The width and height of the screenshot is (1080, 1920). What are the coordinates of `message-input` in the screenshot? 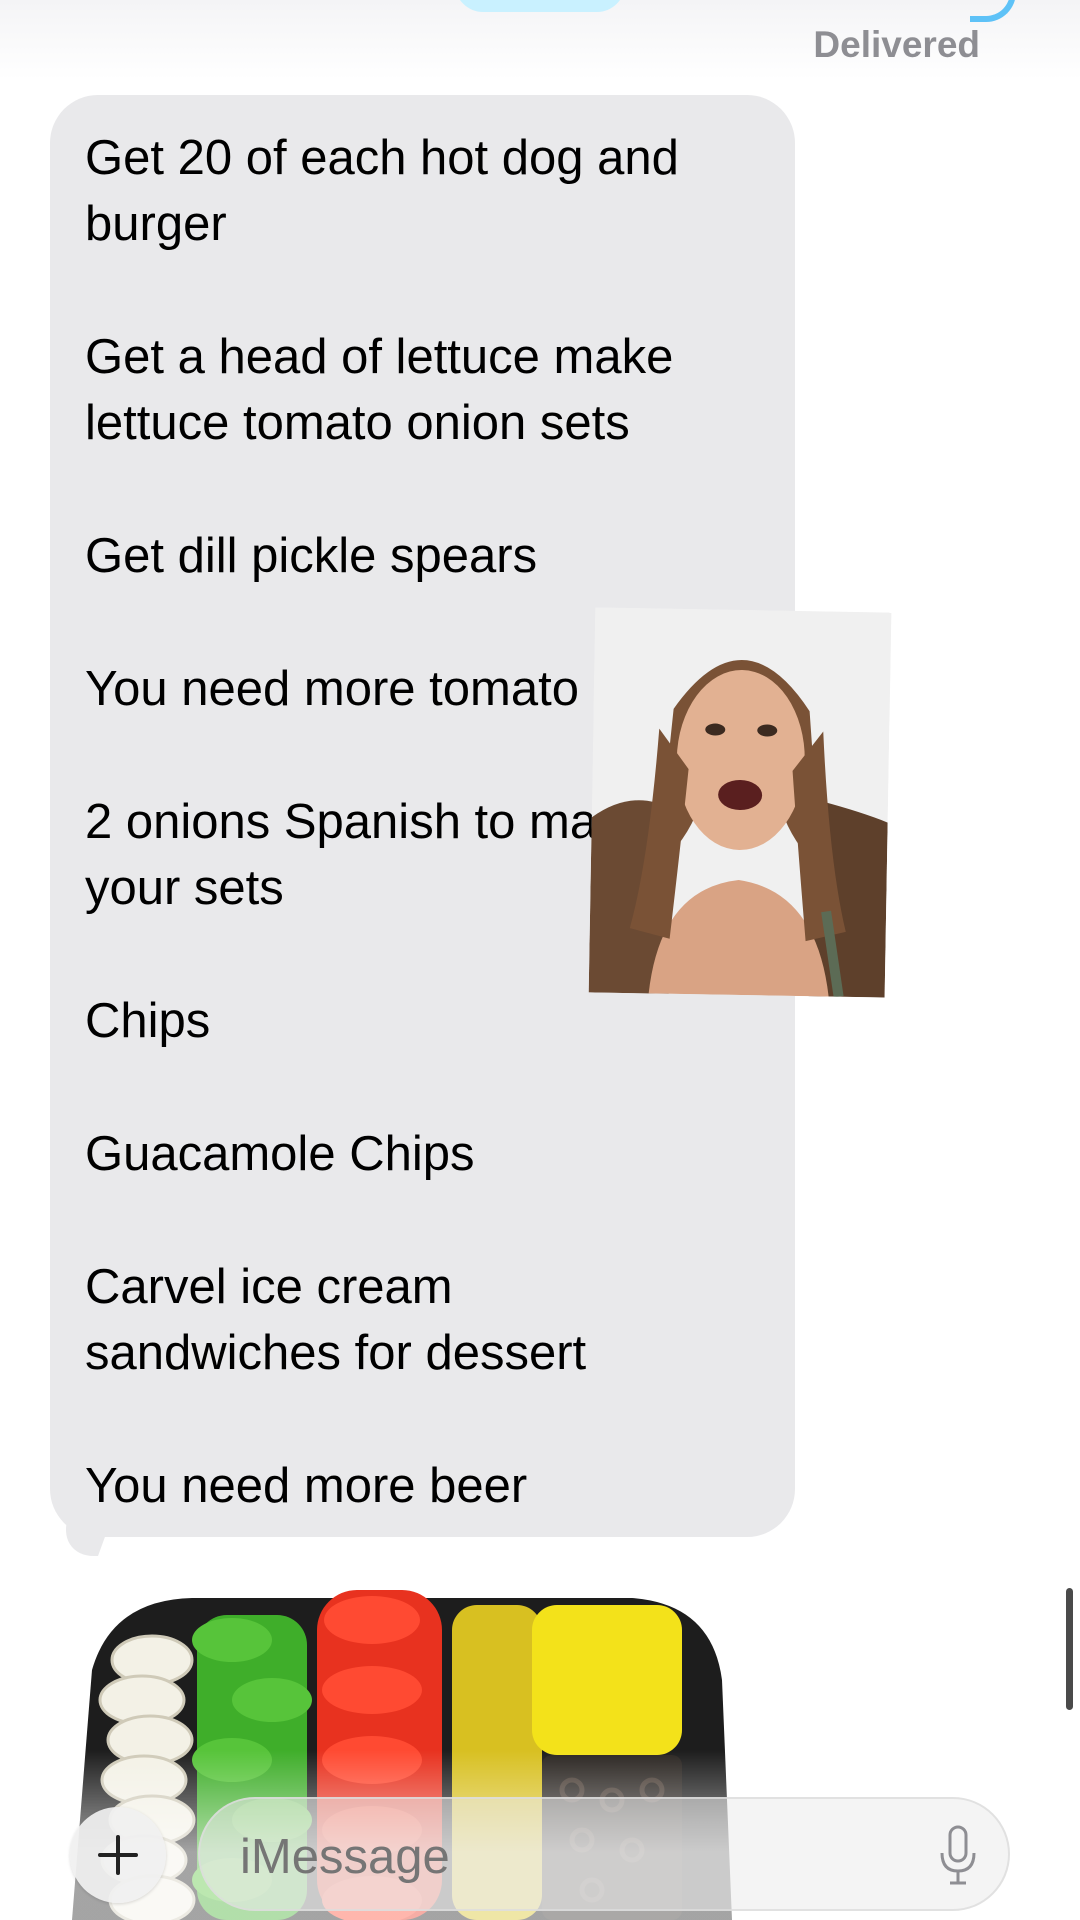 It's located at (550, 1857).